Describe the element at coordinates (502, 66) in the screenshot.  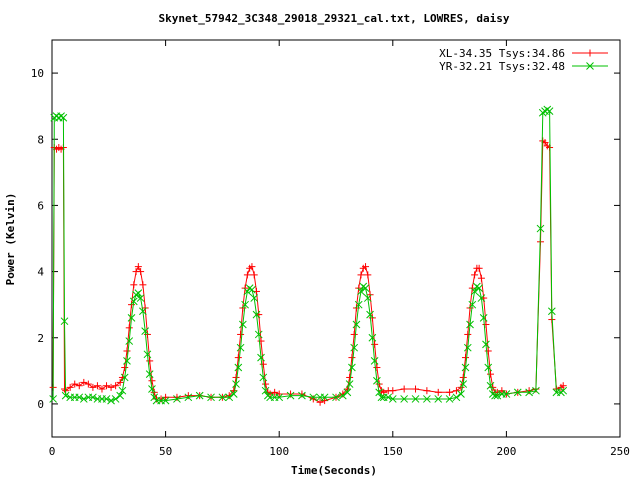
I see `legend-label: YR-32.21 Tsys:32.48` at that location.